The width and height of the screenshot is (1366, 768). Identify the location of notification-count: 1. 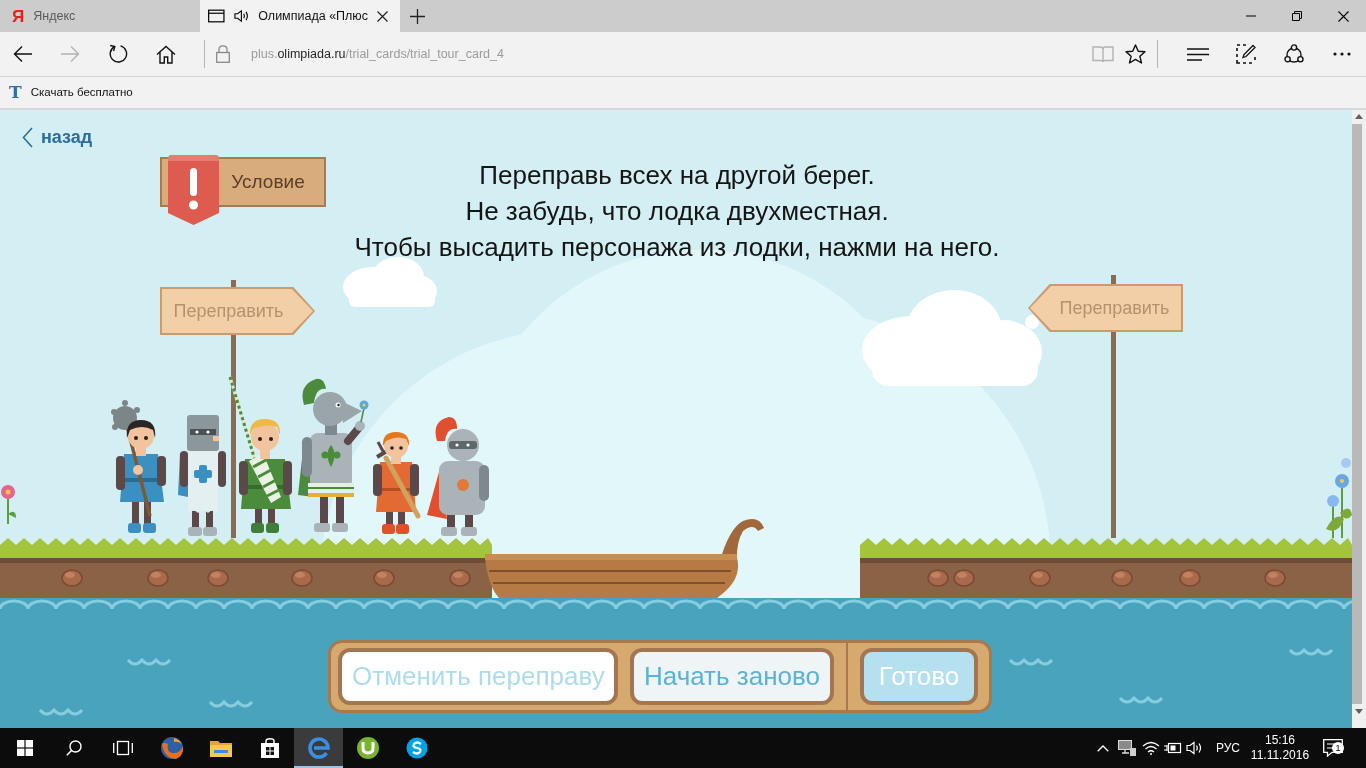
(1338, 748).